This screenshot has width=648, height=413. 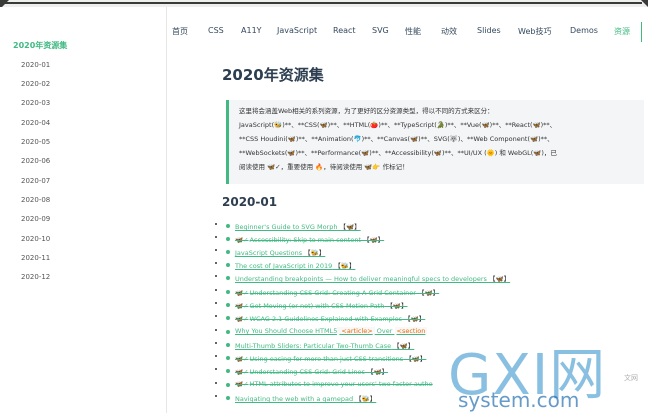 I want to click on inline-code: <section, so click(x=411, y=331).